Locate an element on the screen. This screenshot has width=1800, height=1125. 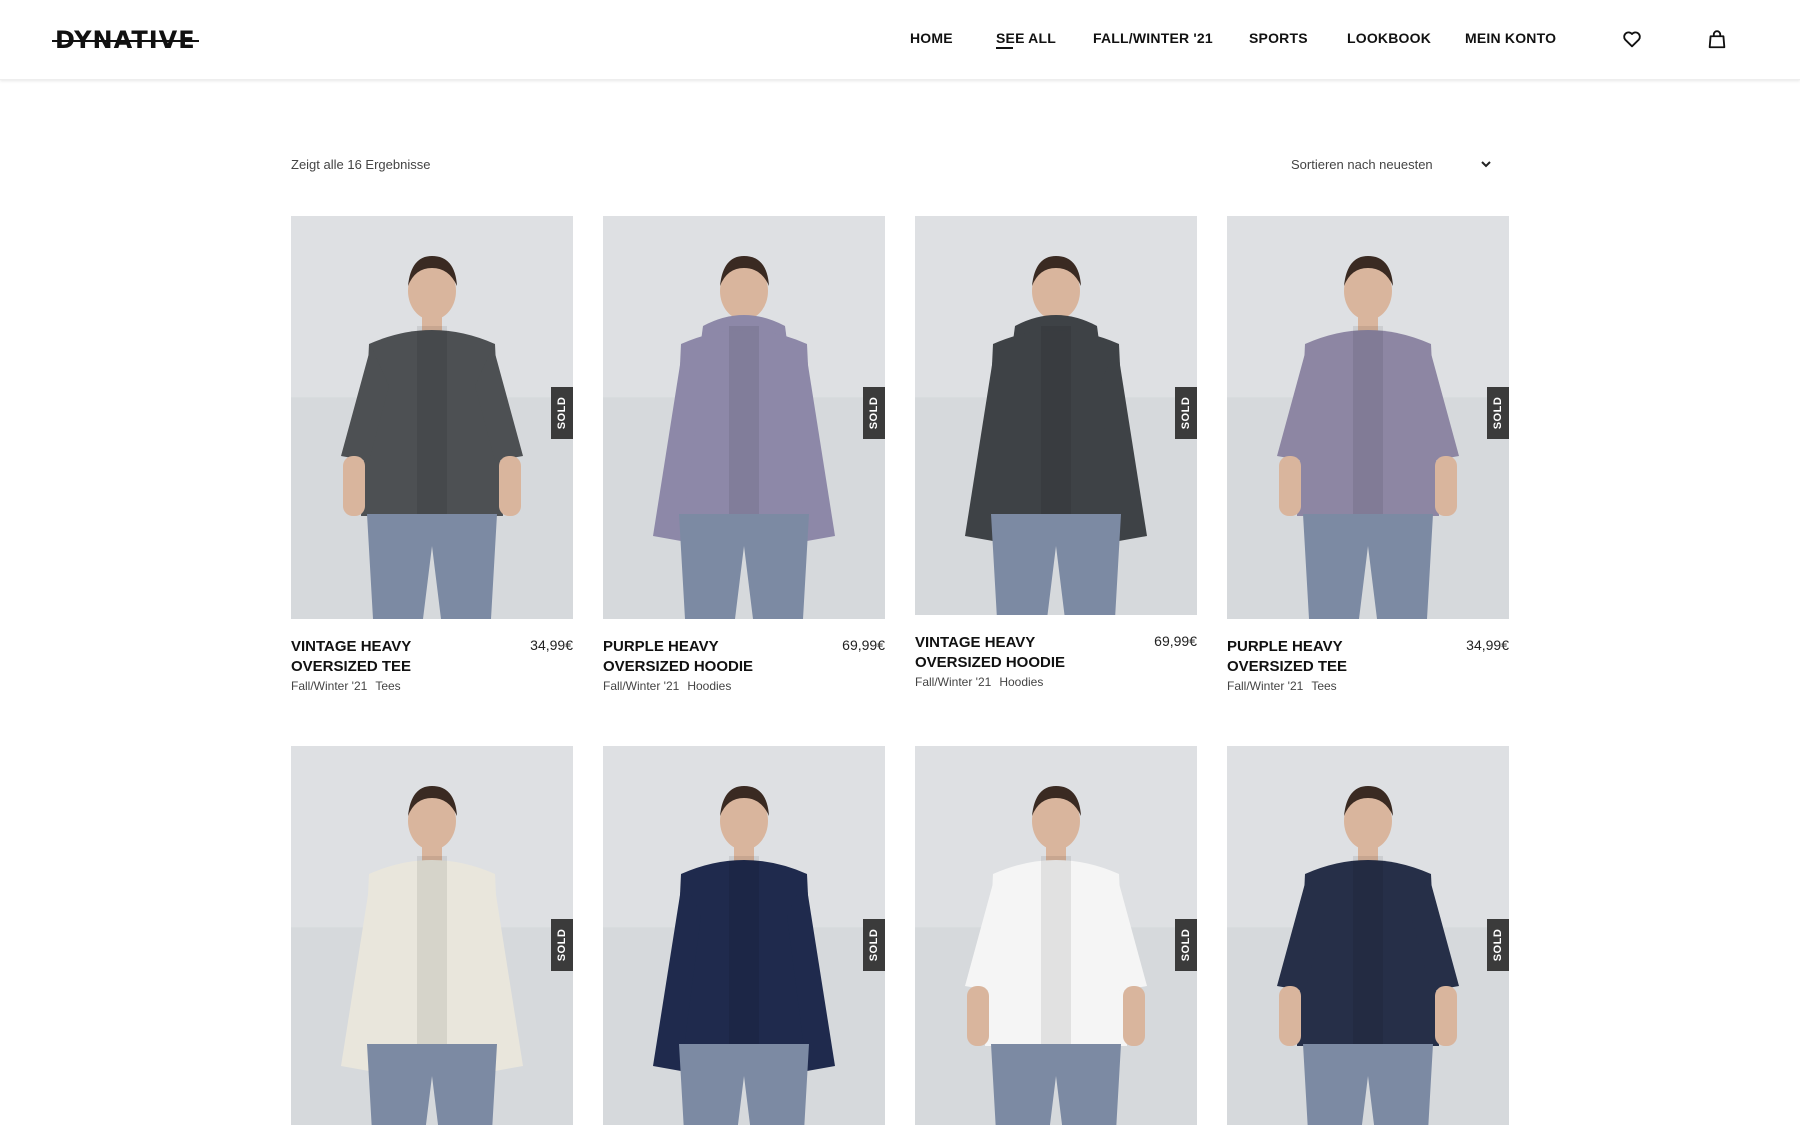
nav-lookbook: LOOKBOOK is located at coordinates (1389, 38).